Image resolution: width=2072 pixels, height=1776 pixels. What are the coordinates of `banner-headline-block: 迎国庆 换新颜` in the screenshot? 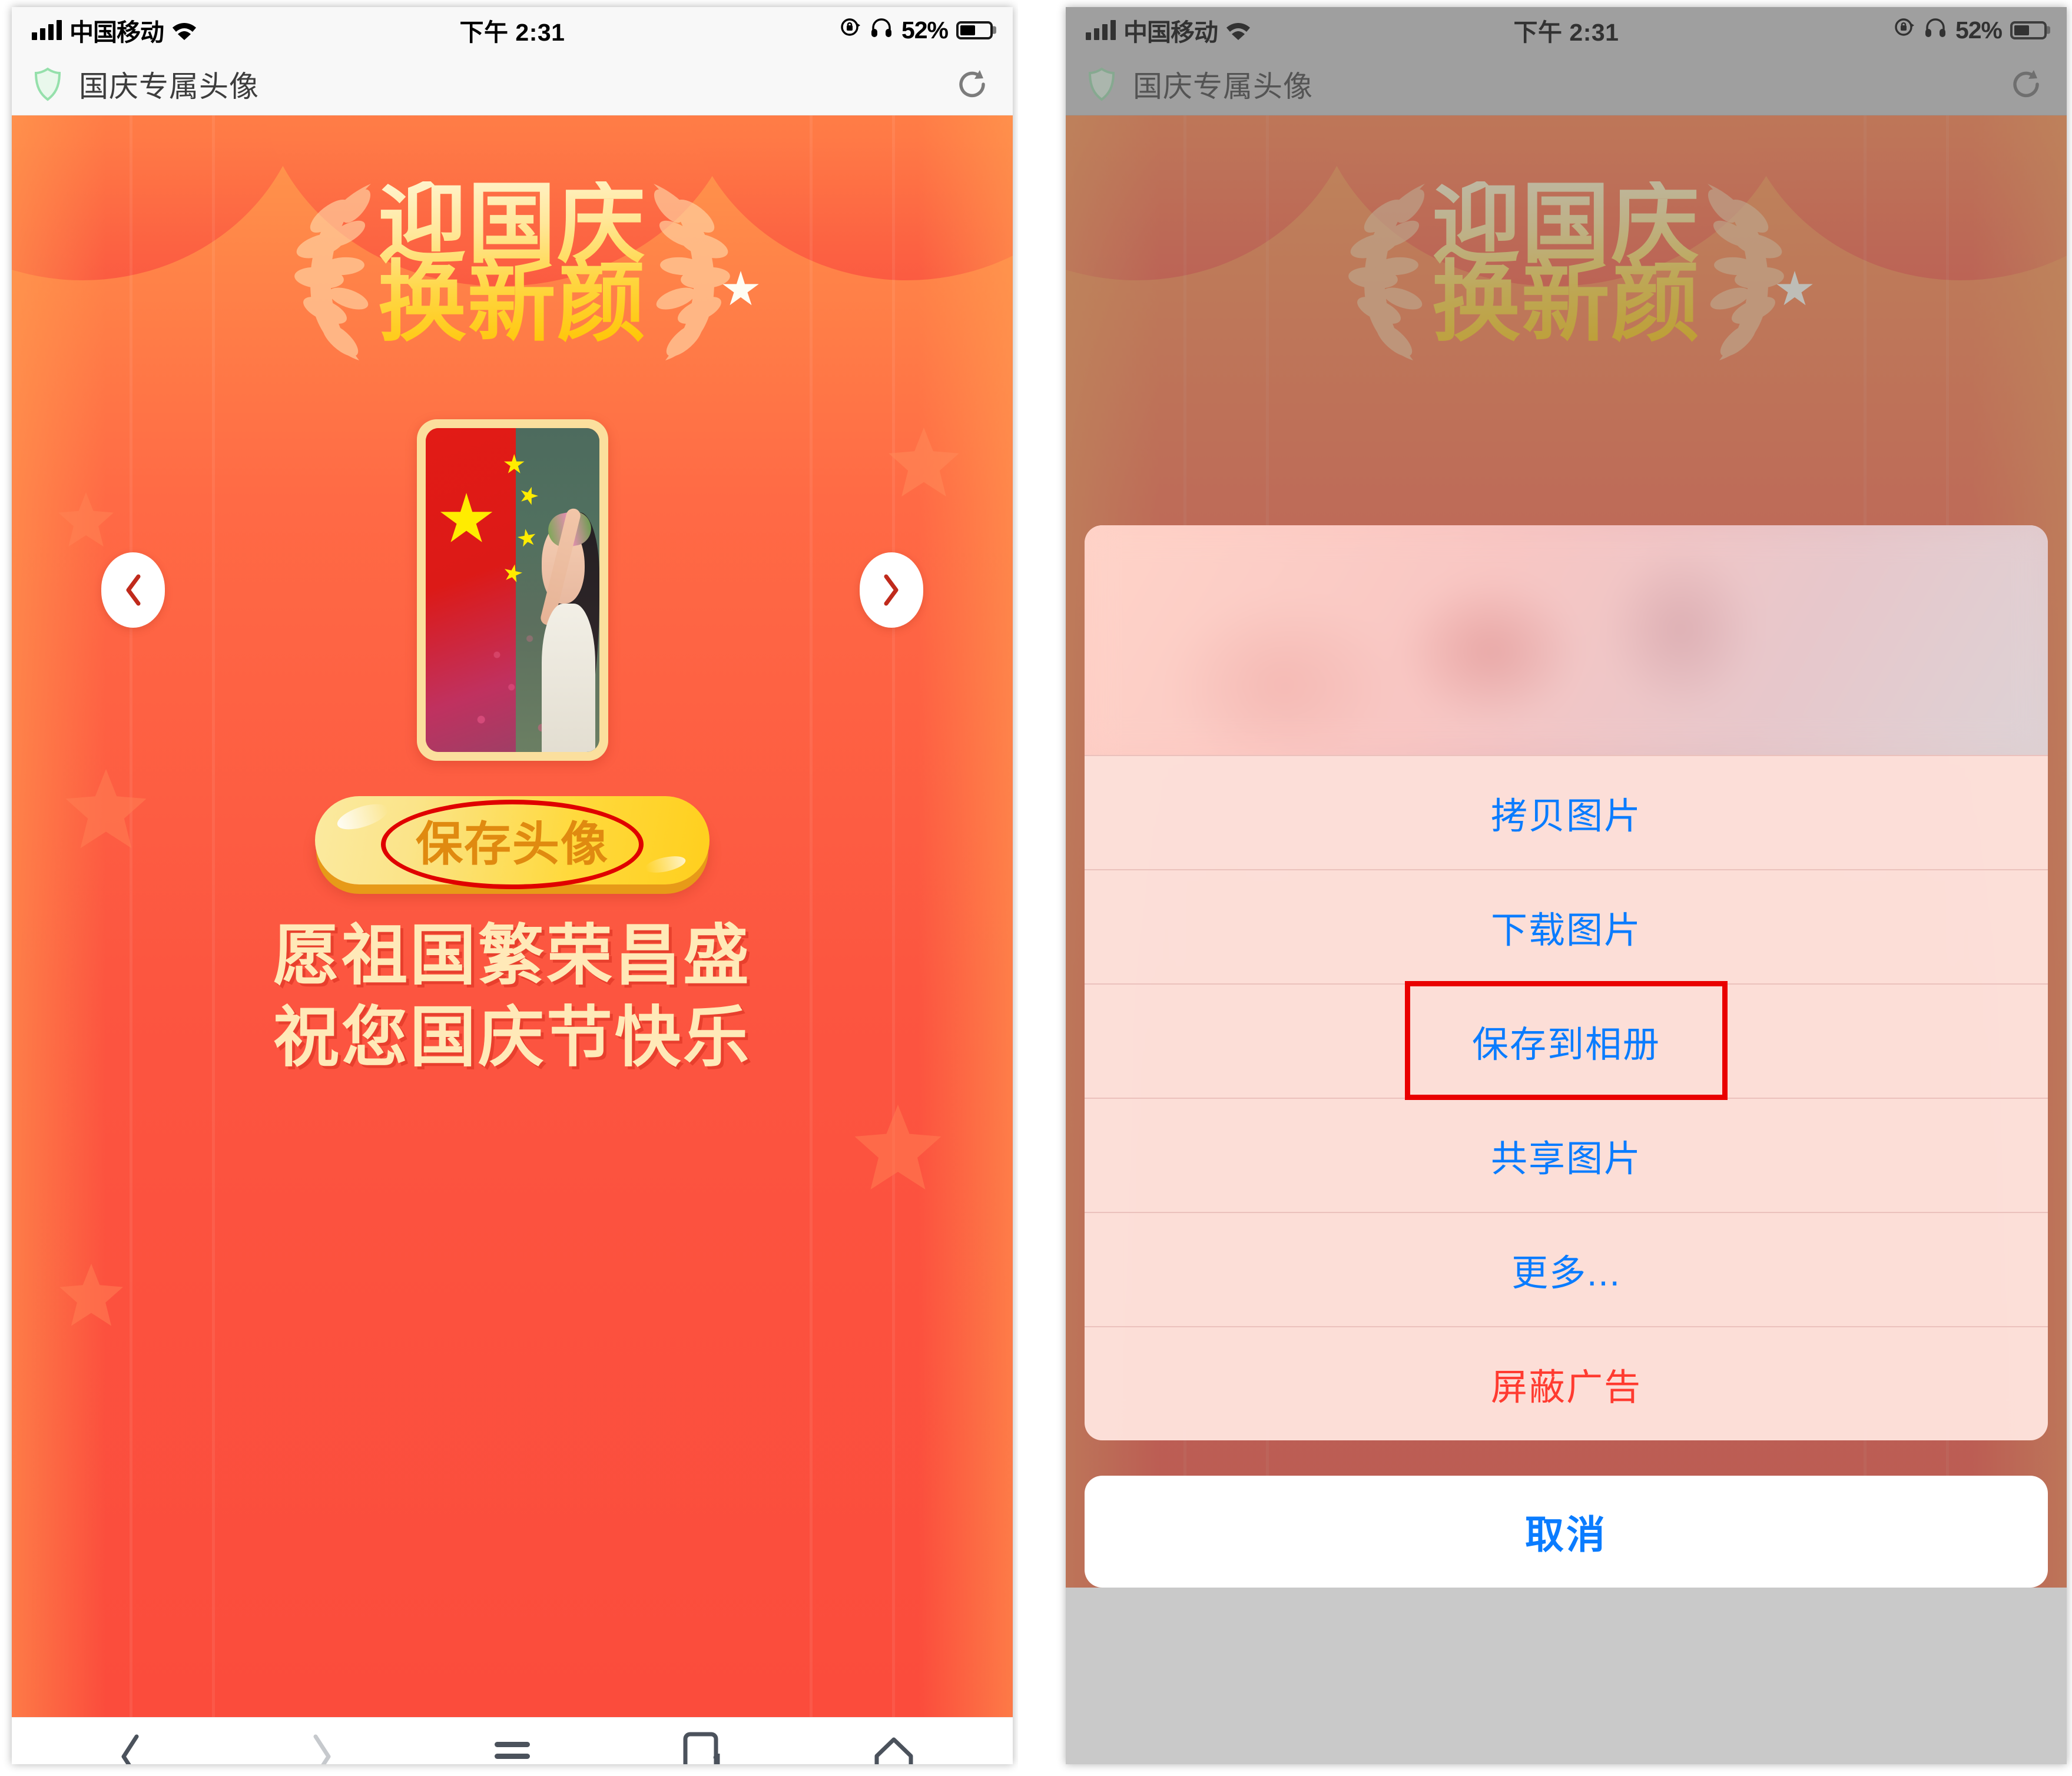 It's located at (513, 264).